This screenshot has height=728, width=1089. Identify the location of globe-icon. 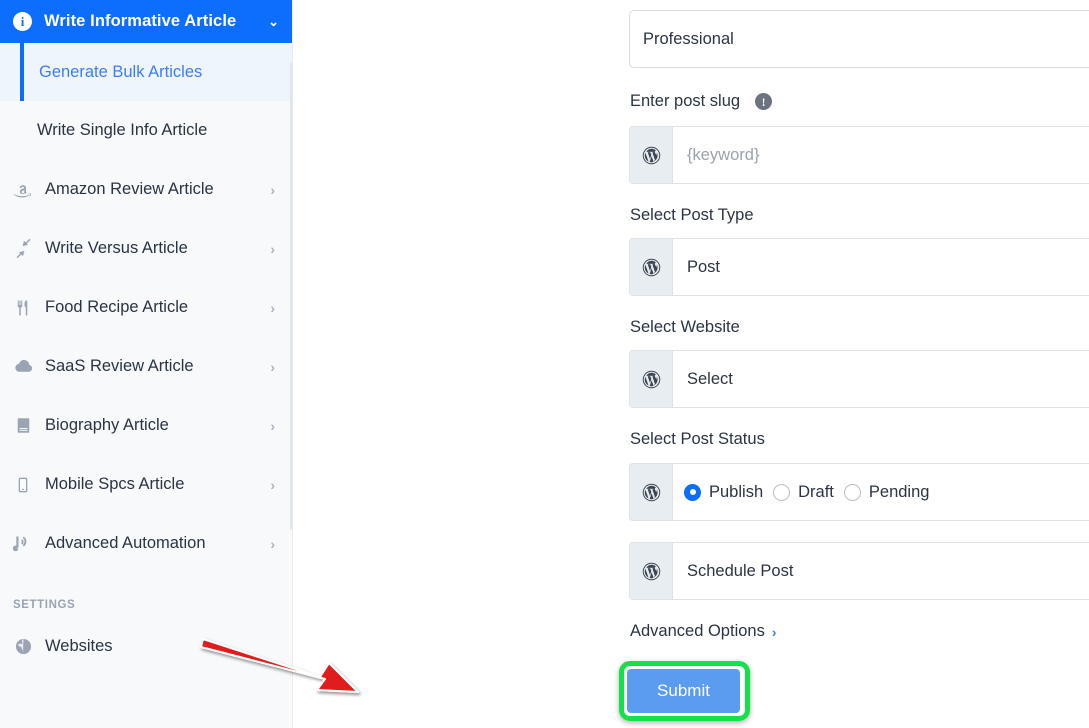
(23, 647).